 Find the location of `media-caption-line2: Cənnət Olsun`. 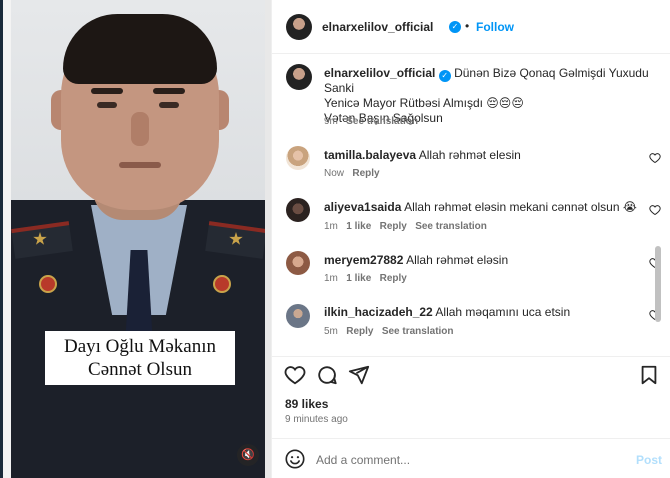

media-caption-line2: Cənnət Olsun is located at coordinates (140, 369).